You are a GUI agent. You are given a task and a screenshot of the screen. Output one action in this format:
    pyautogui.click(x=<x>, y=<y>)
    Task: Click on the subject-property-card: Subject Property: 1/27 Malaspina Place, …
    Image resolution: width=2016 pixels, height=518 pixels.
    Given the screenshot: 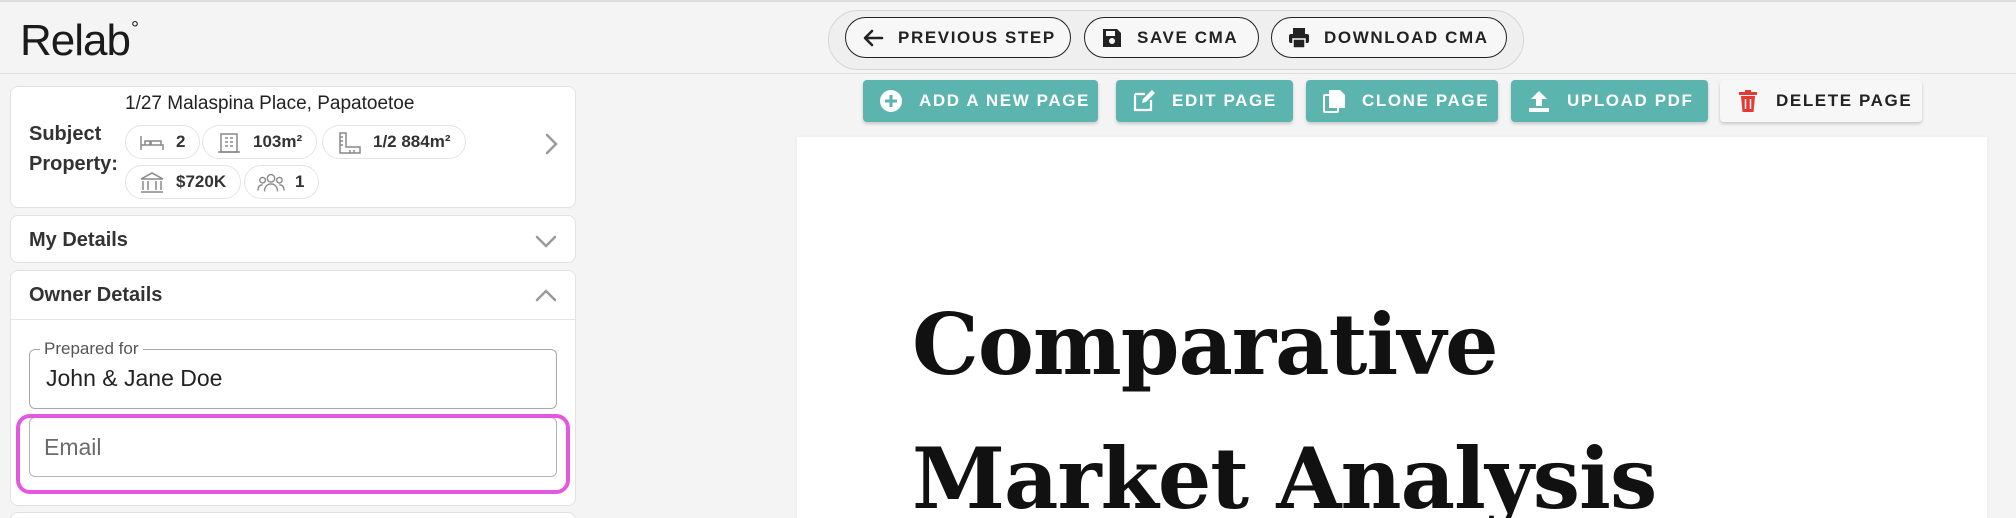 What is the action you would take?
    pyautogui.click(x=293, y=147)
    